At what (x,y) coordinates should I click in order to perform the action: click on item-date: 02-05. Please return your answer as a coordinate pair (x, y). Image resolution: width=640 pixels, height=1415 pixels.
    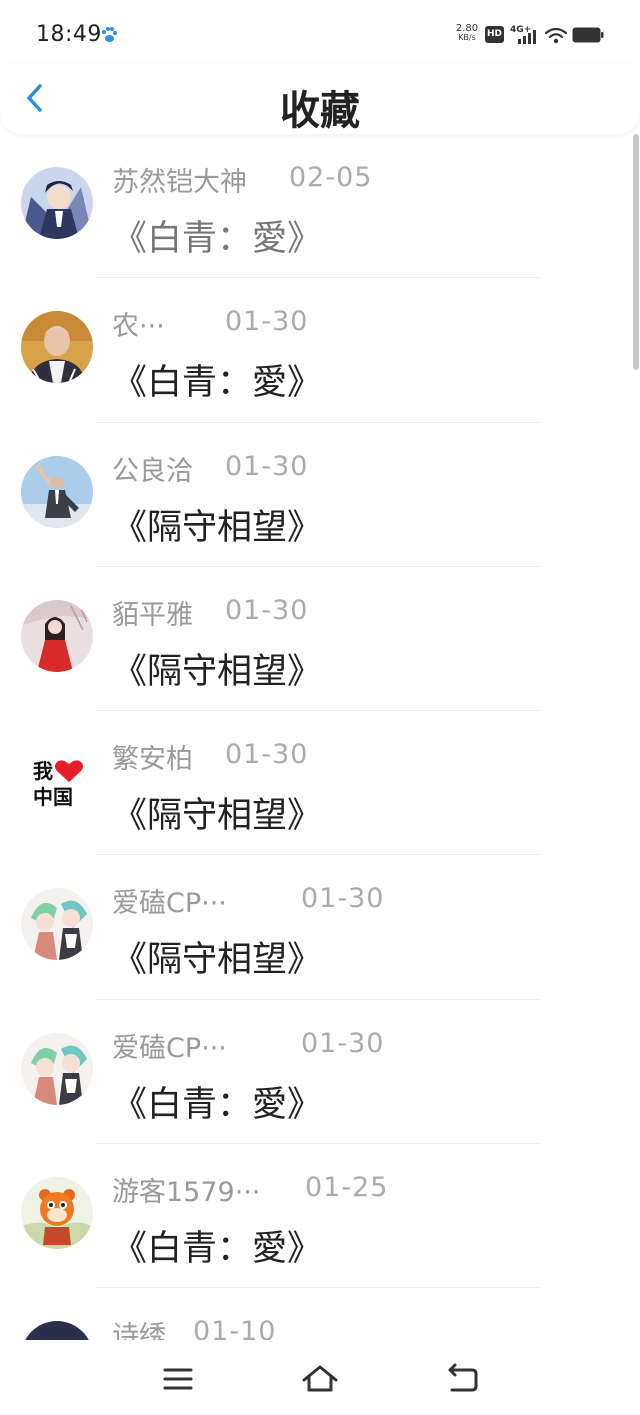
    Looking at the image, I should click on (331, 177).